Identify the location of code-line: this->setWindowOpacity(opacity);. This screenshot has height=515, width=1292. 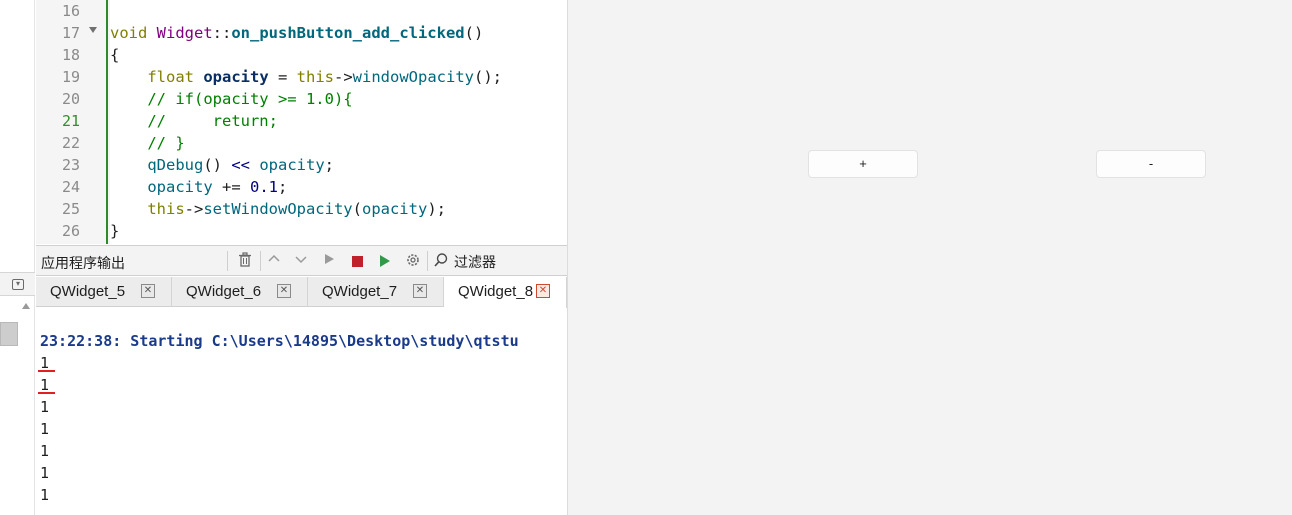
(278, 209).